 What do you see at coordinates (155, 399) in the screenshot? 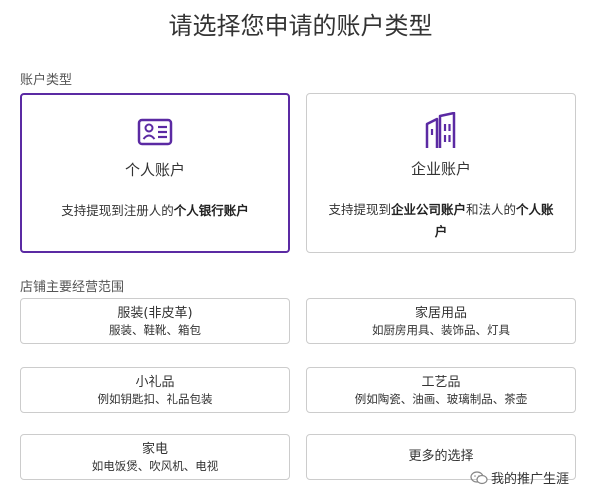
I see `category-subtitle: 例如钥匙扣、礼品包装` at bounding box center [155, 399].